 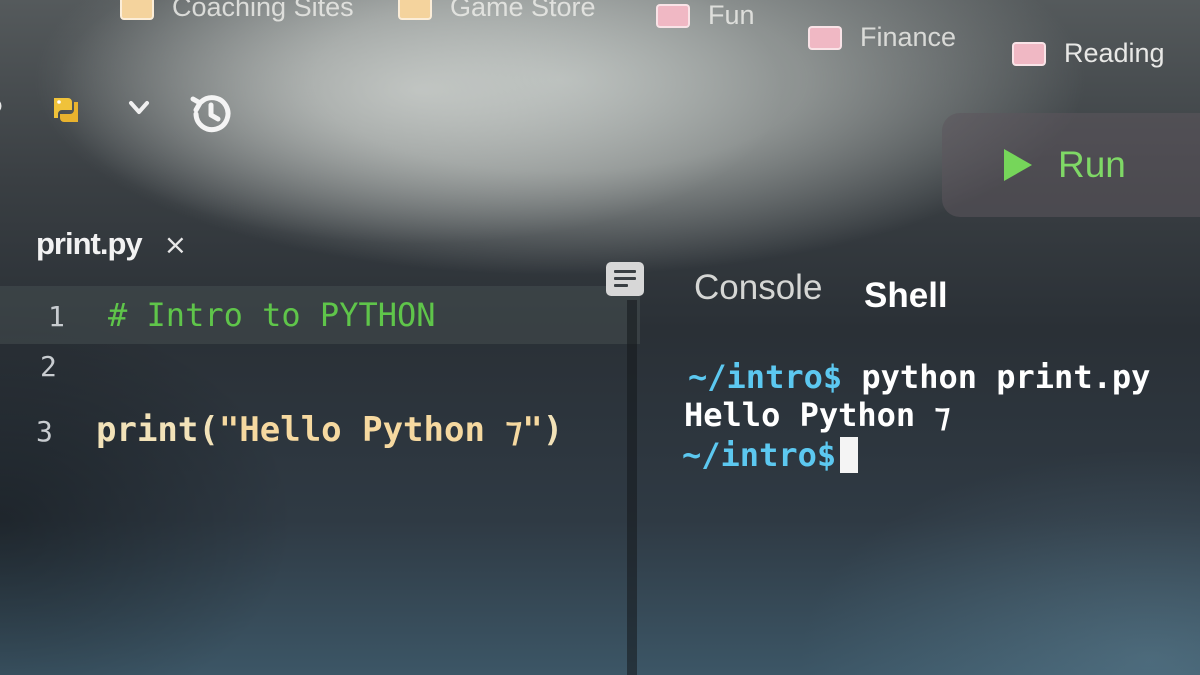 I want to click on shell-input-line: ~/intro$, so click(x=770, y=455).